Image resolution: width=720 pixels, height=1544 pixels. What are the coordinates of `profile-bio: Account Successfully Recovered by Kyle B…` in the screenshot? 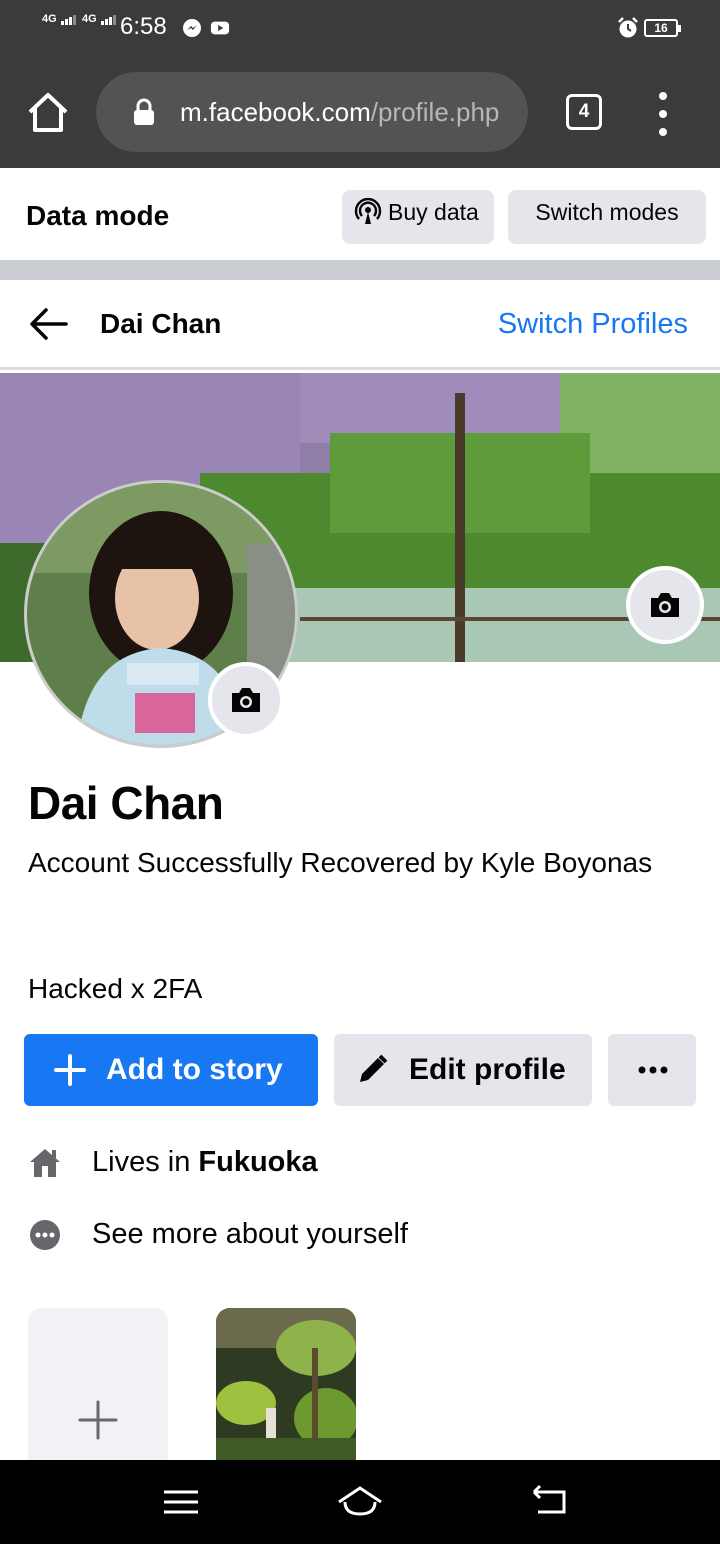 It's located at (340, 862).